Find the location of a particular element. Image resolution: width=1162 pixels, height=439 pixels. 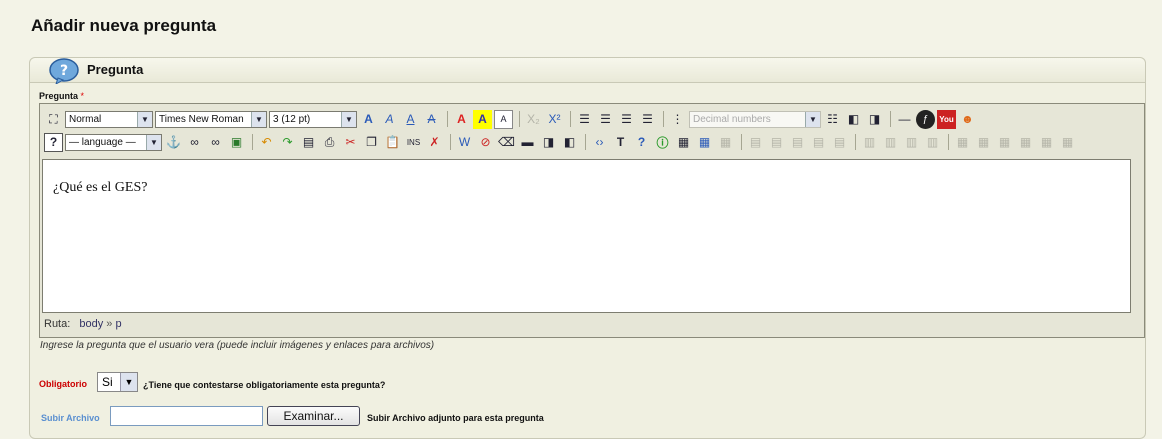

eraser-icon: ⌫ is located at coordinates (506, 142).